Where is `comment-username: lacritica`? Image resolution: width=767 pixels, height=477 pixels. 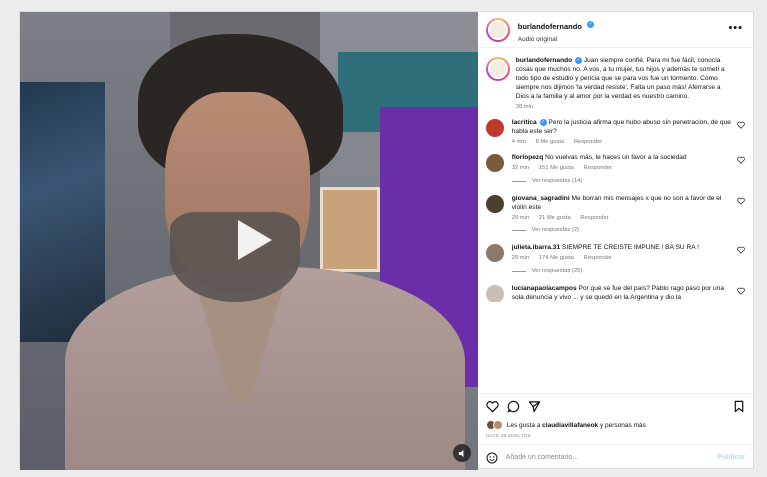
comment-username: lacritica is located at coordinates (524, 122).